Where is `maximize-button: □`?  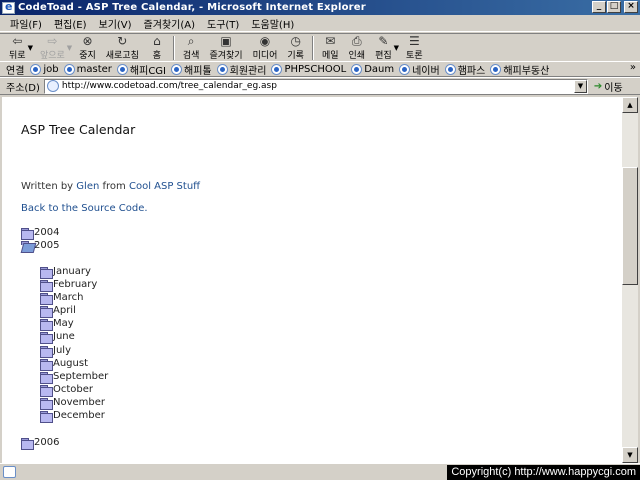
maximize-button: □ is located at coordinates (614, 7).